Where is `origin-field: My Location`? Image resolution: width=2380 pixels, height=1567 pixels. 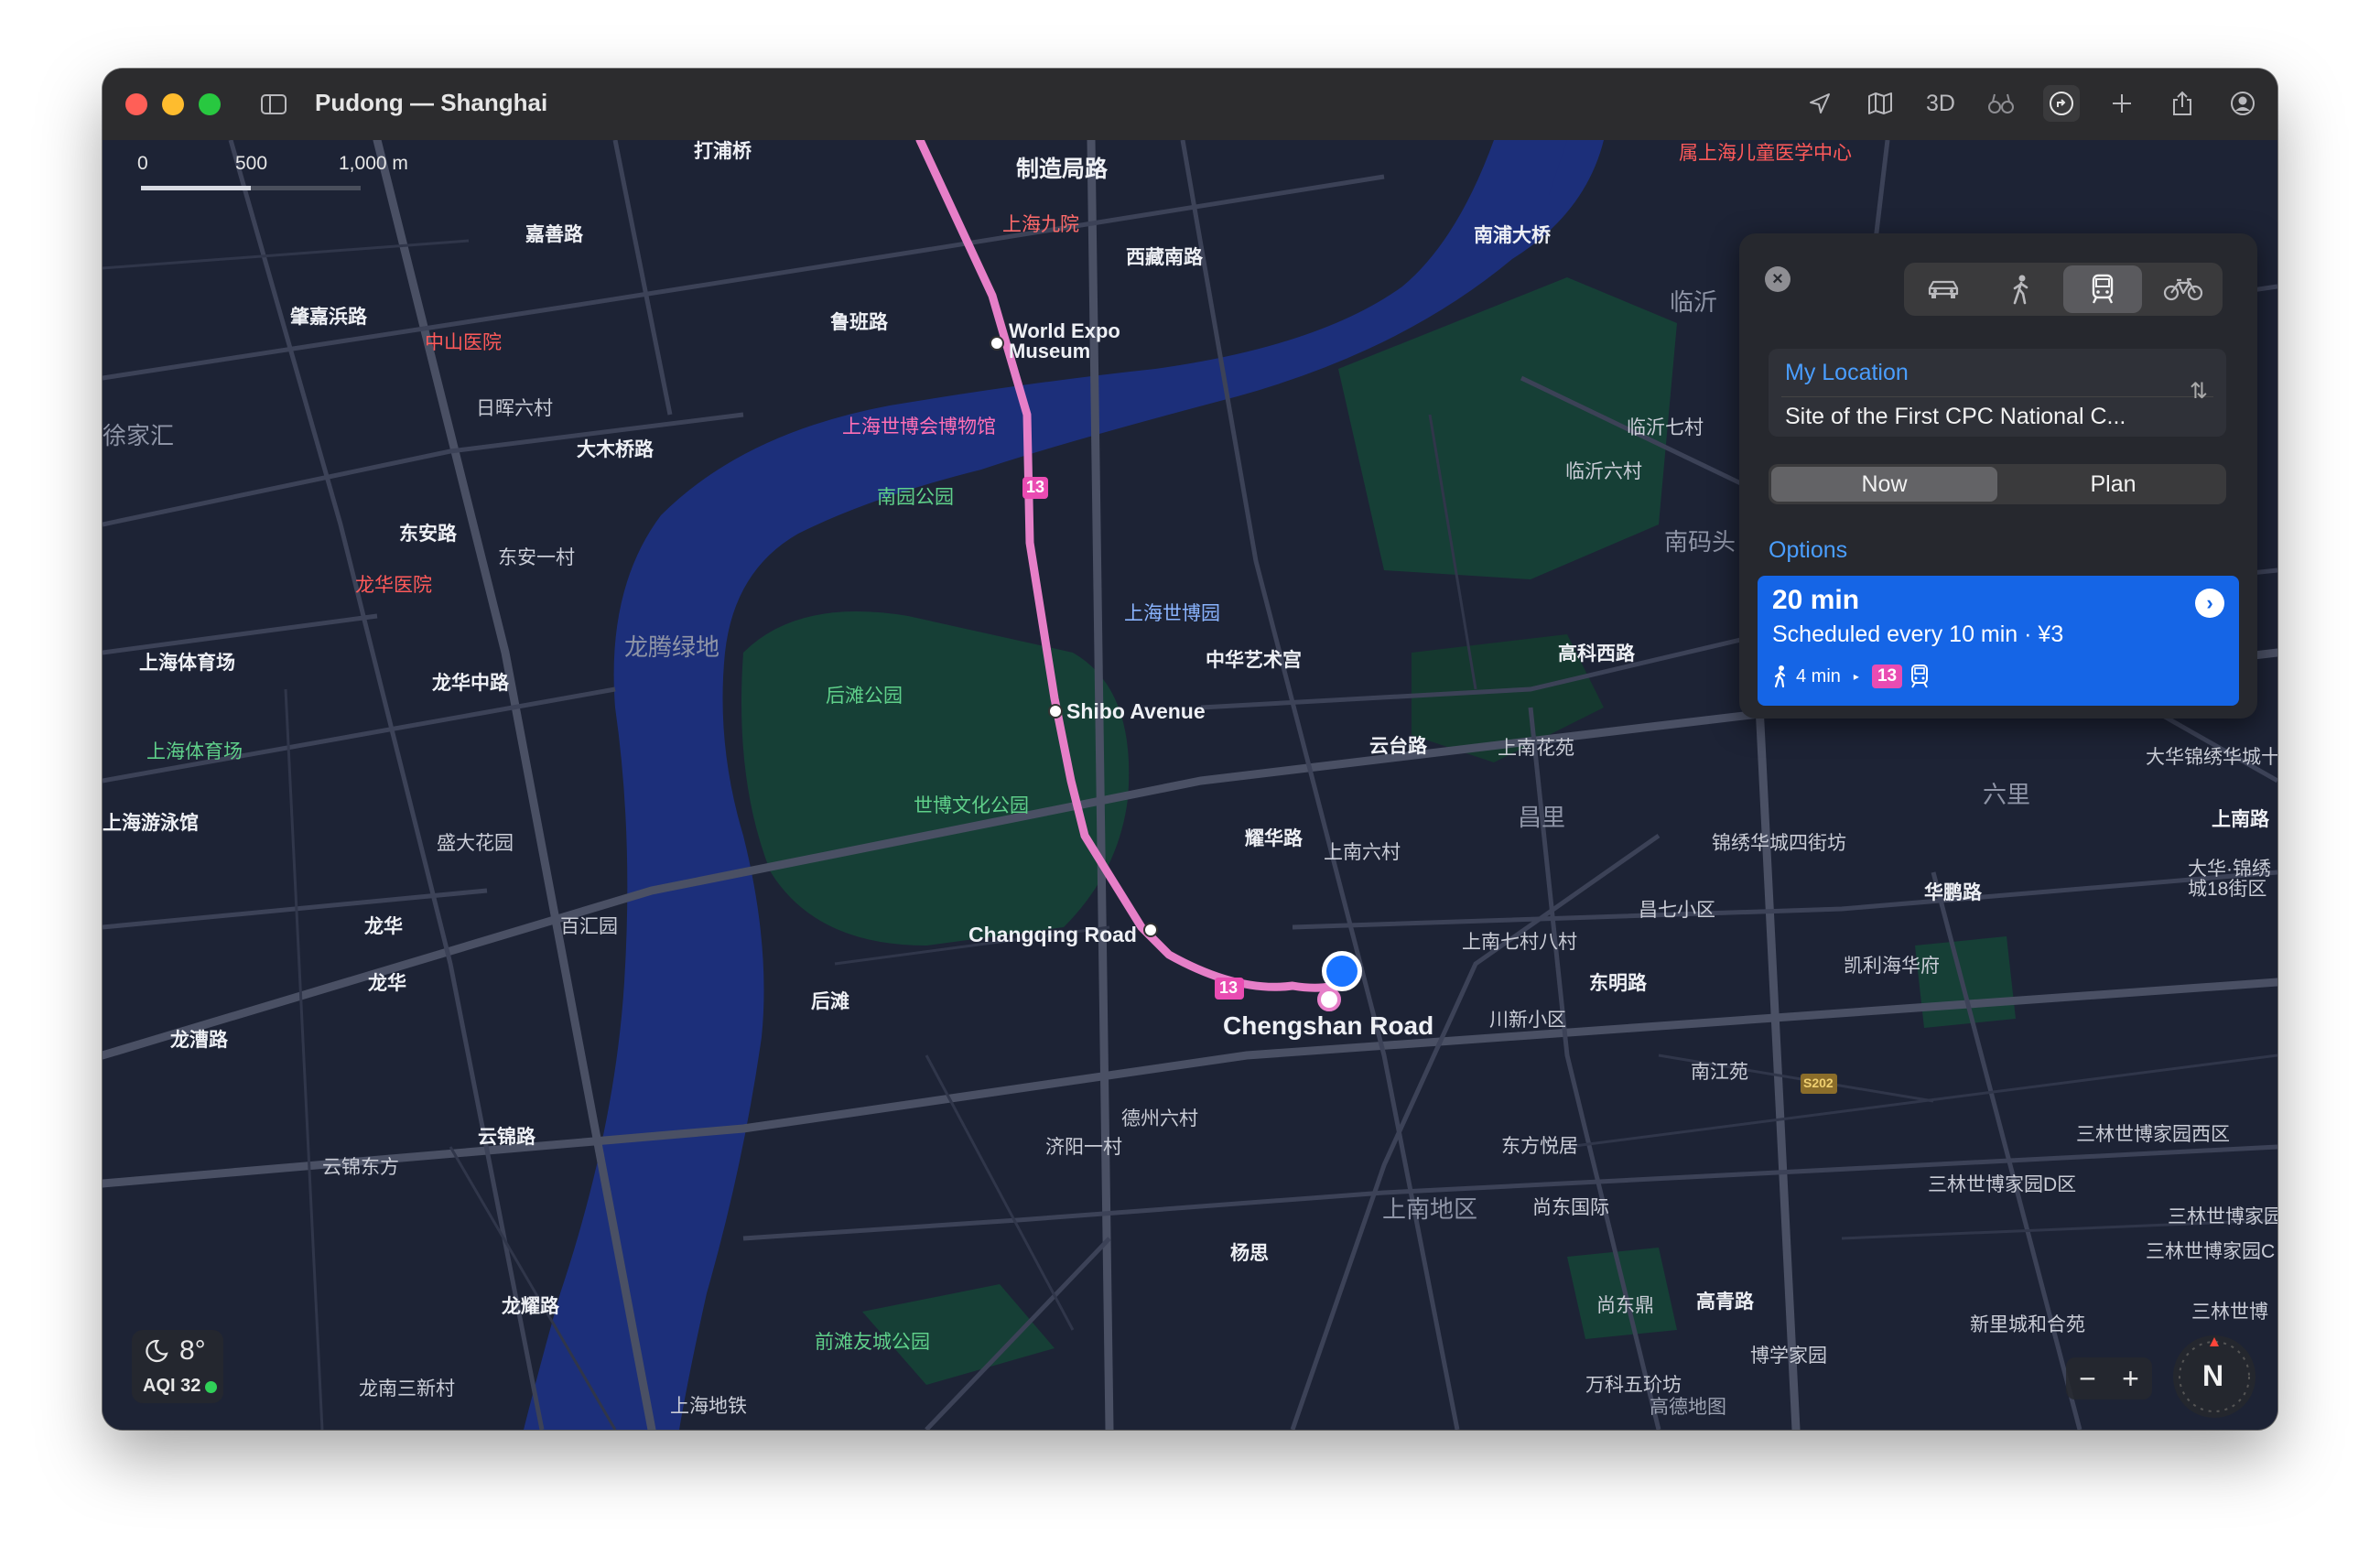 origin-field: My Location is located at coordinates (1847, 373).